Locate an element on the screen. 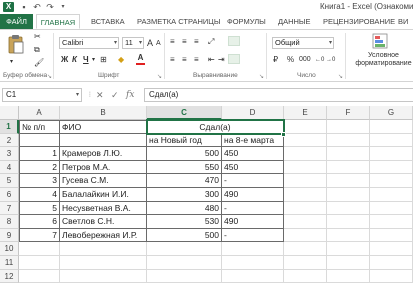 The image size is (413, 283). cell-f7 is located at coordinates (348, 208).